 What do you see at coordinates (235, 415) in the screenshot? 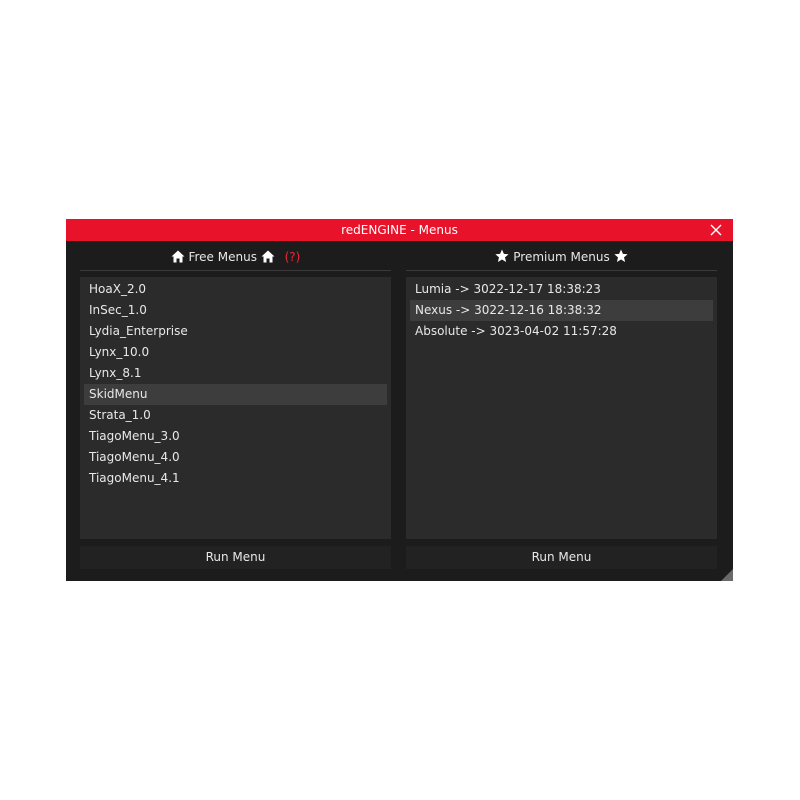
I see `list-item: Strata_1.0` at bounding box center [235, 415].